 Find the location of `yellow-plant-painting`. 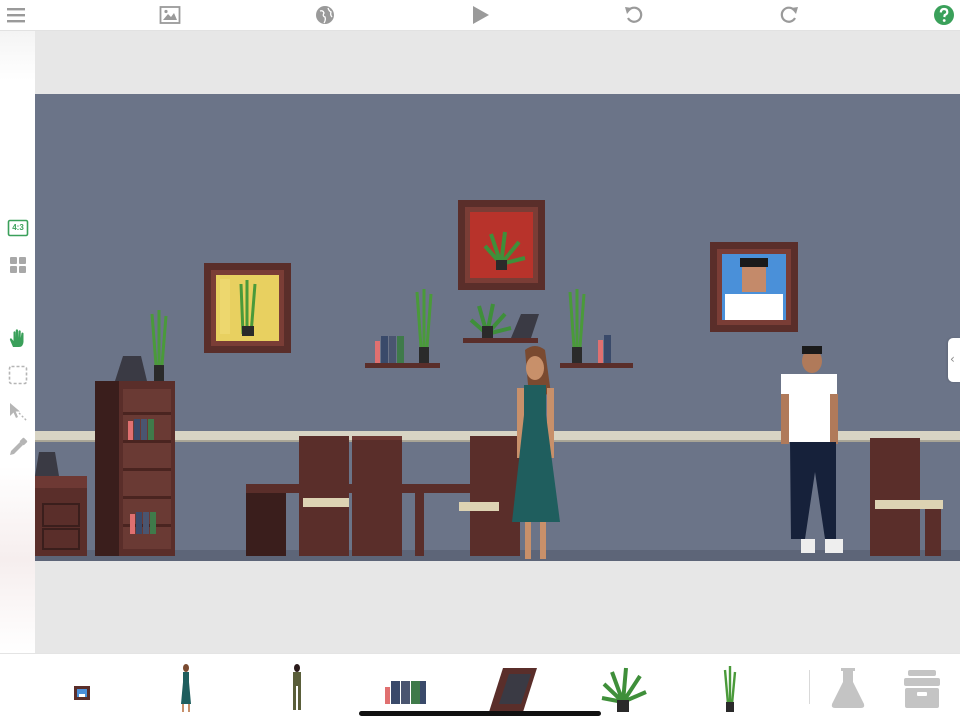

yellow-plant-painting is located at coordinates (247, 308).